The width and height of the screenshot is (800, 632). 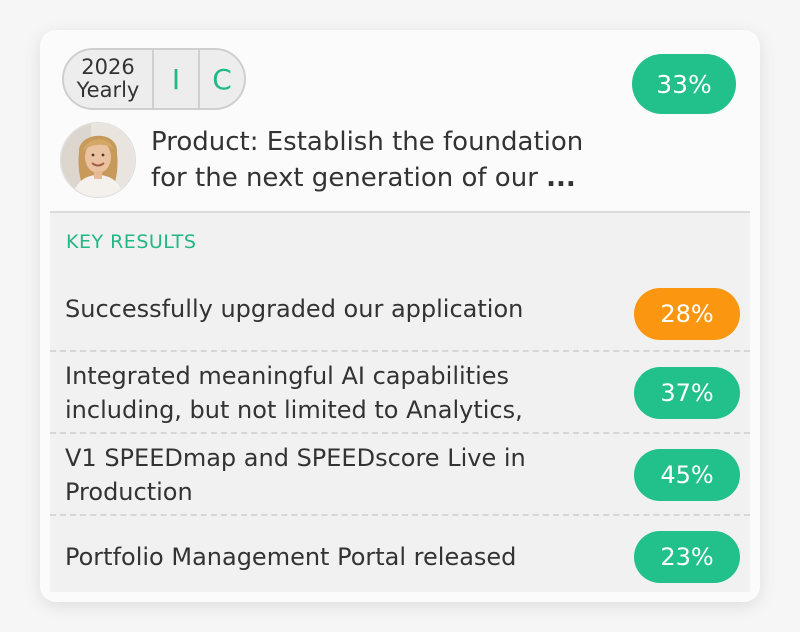 What do you see at coordinates (687, 314) in the screenshot?
I see `key-result-progress-badge: 28%` at bounding box center [687, 314].